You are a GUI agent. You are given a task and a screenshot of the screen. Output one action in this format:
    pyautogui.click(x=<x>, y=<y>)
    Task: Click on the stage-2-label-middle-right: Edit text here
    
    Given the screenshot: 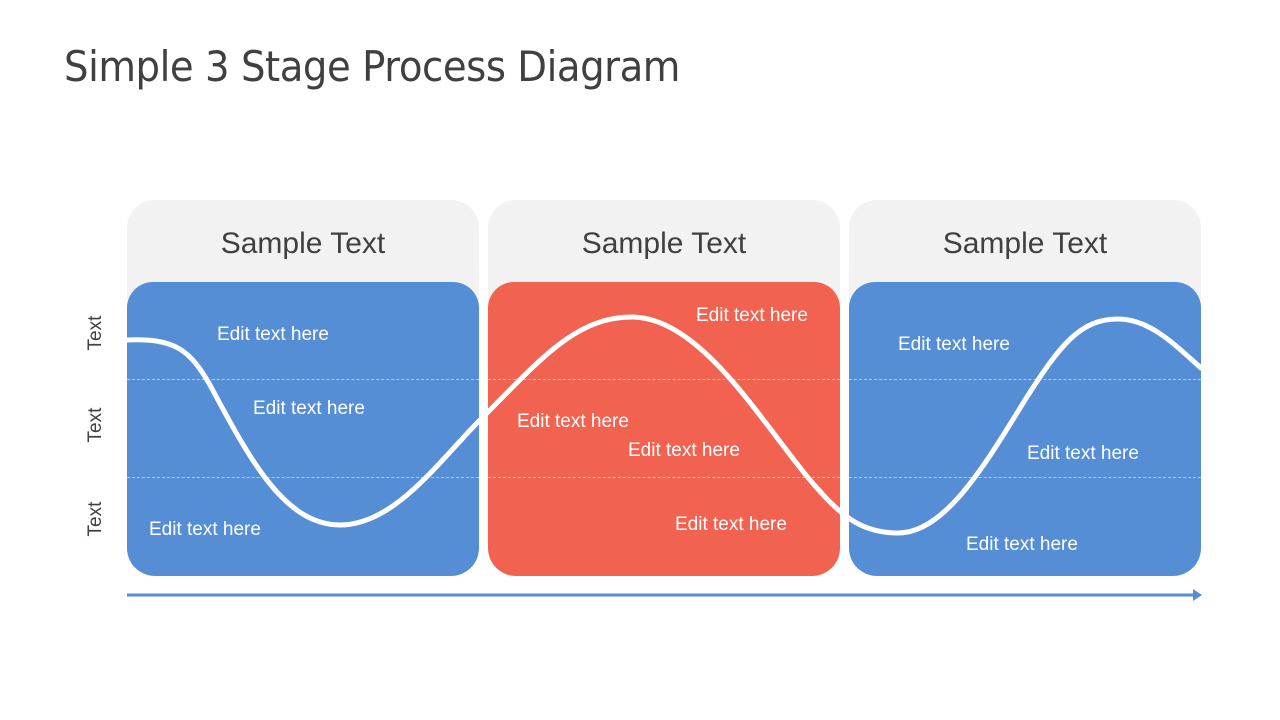 What is the action you would take?
    pyautogui.click(x=684, y=450)
    